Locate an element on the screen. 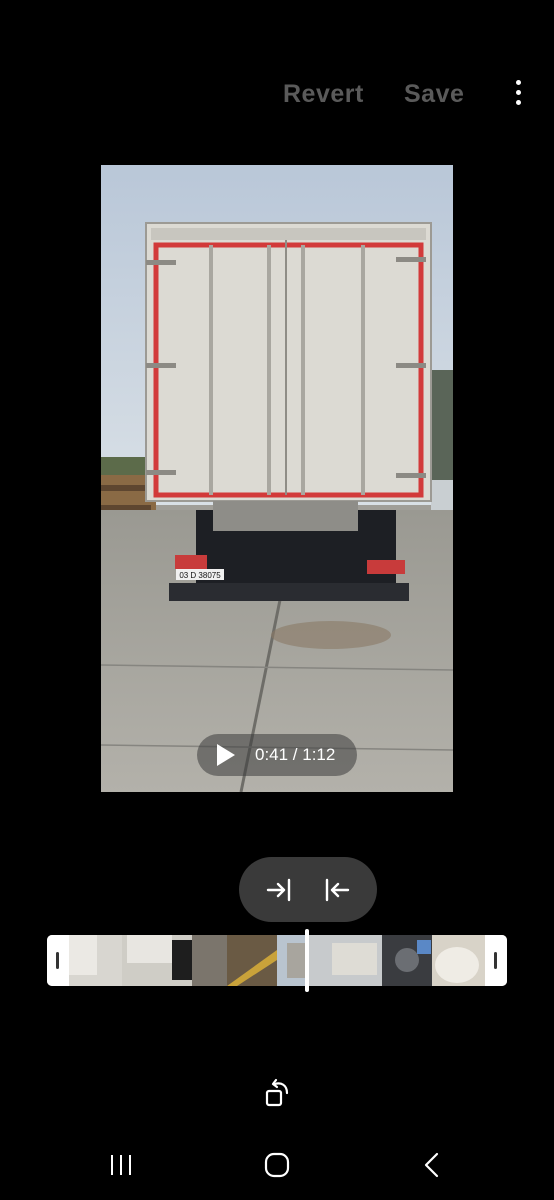  save-button: Save is located at coordinates (434, 94).